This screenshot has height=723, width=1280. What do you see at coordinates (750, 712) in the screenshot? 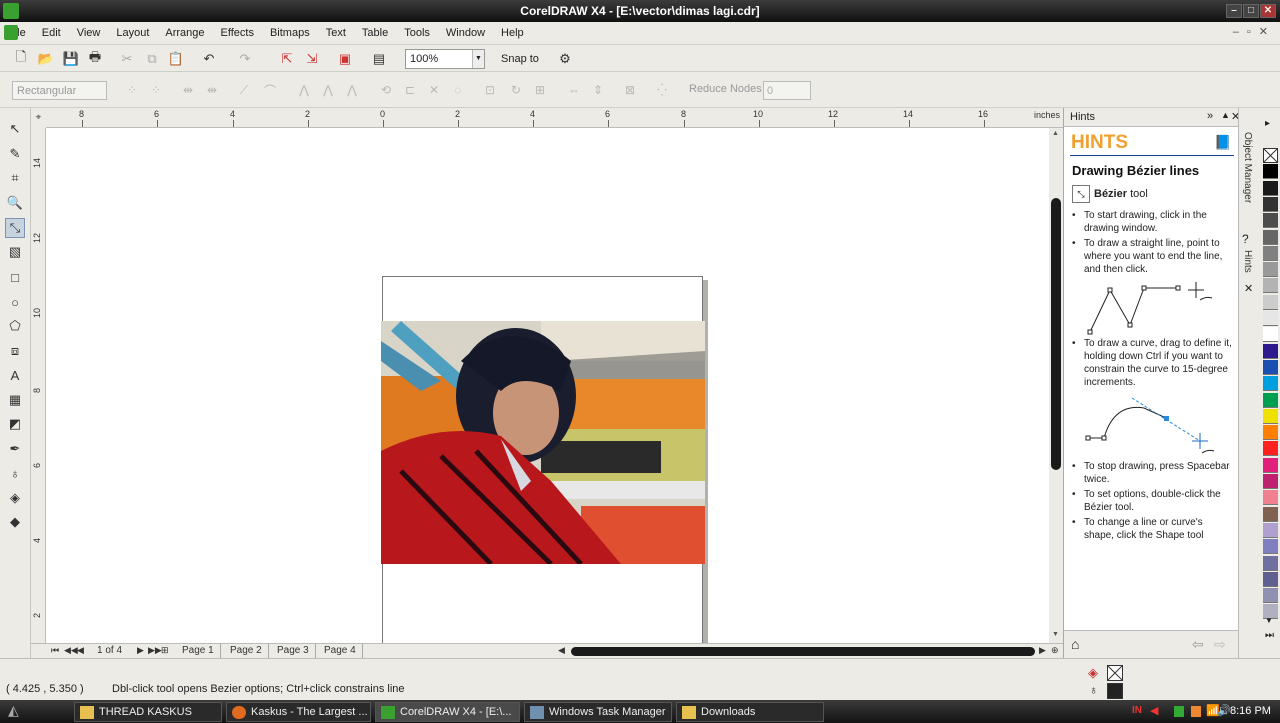
I see `taskbar-item: Downloads` at bounding box center [750, 712].